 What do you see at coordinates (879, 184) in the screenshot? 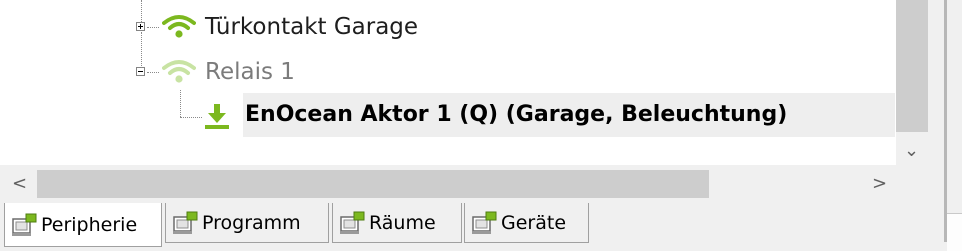
I see `scroll-right-arrow: >` at bounding box center [879, 184].